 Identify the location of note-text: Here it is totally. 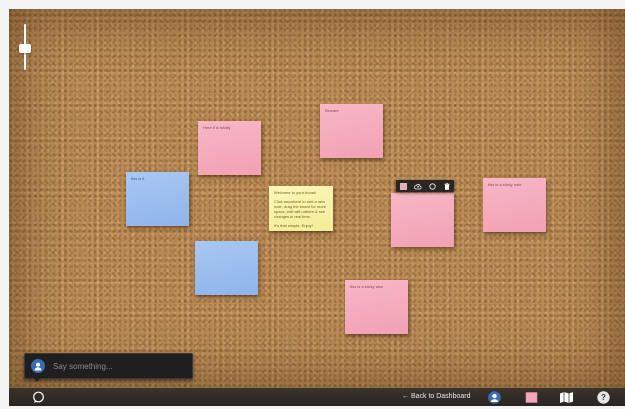
(217, 127).